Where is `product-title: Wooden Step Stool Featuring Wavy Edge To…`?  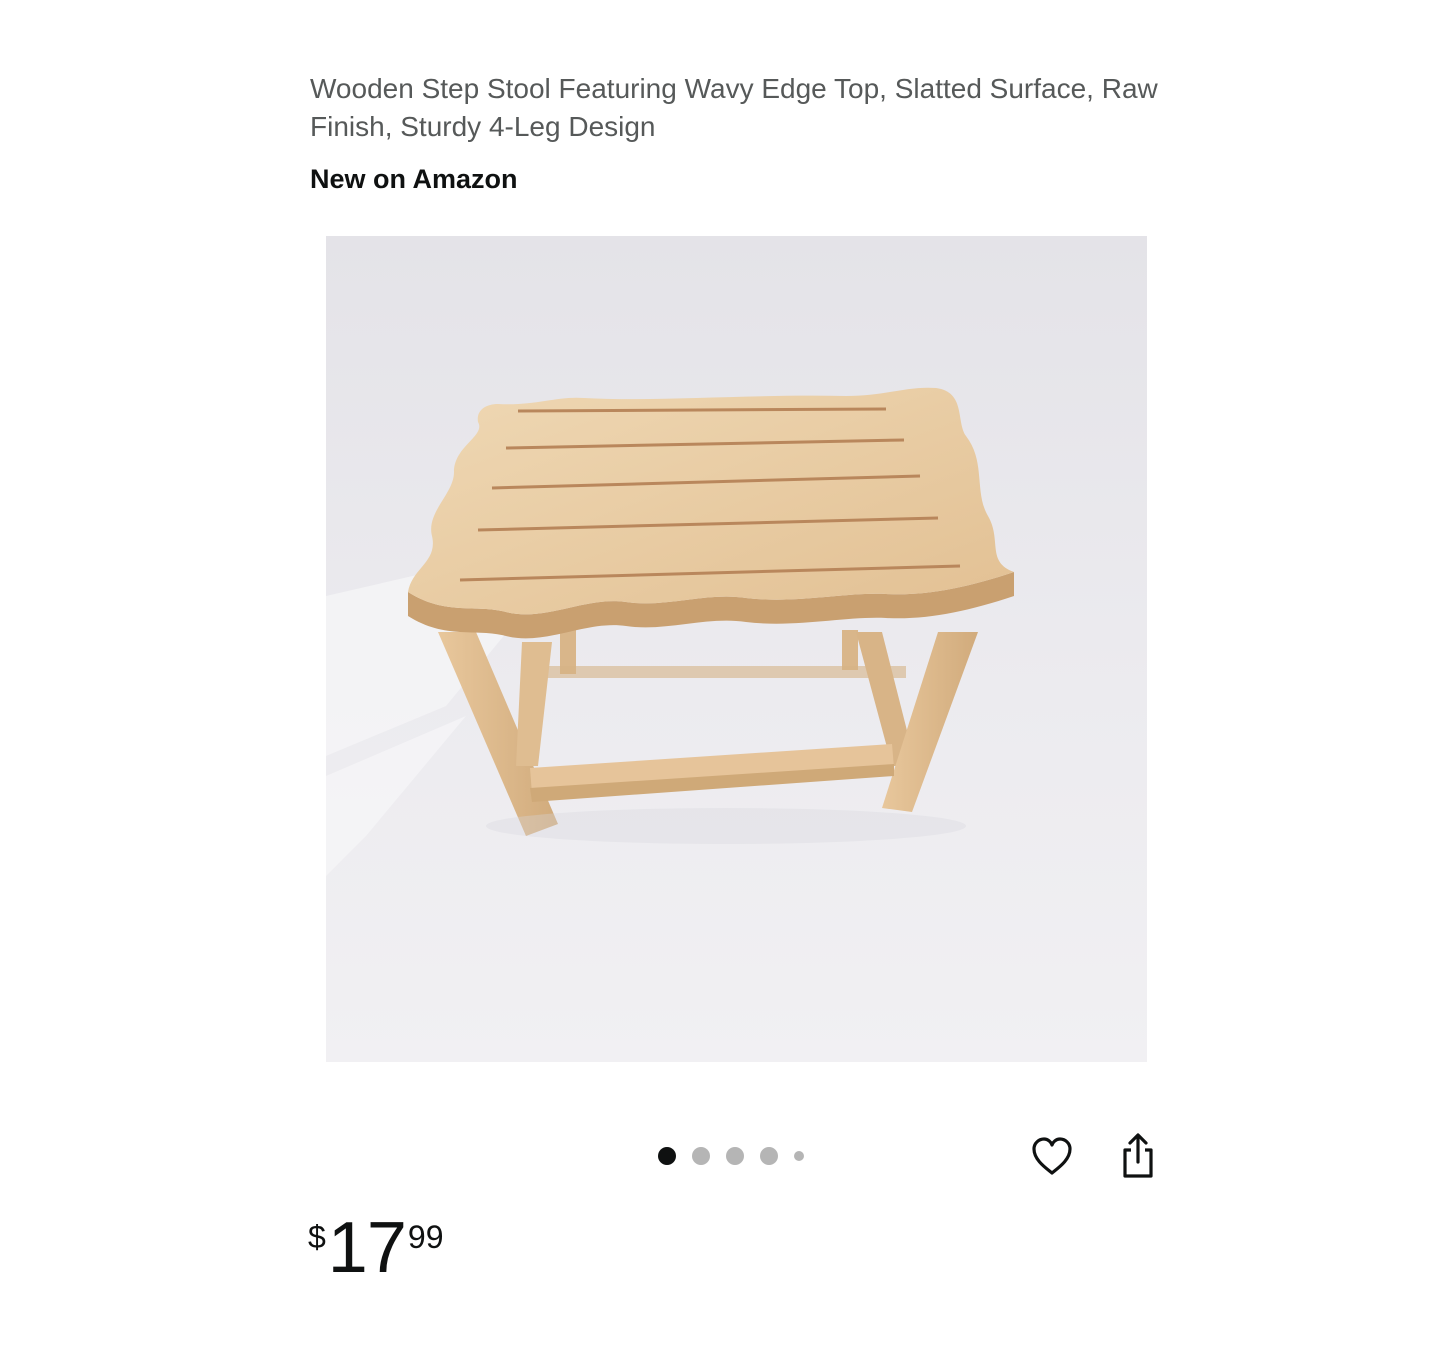 product-title: Wooden Step Stool Featuring Wavy Edge To… is located at coordinates (740, 108).